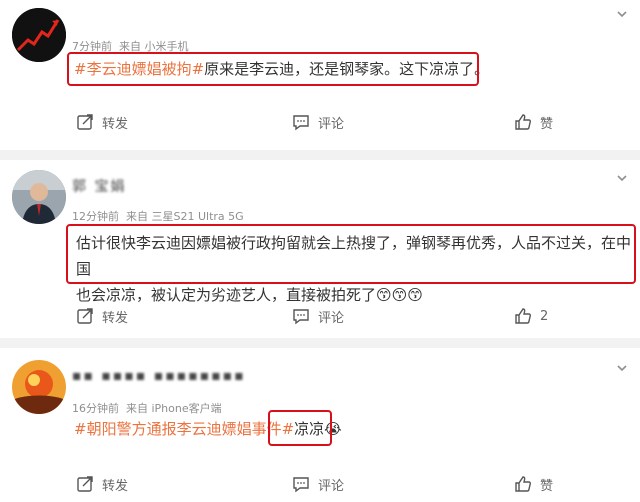  What do you see at coordinates (159, 376) in the screenshot?
I see `username: ▪▪ ▪▪▪▪ ▪▪▪▪▪▪▪▪` at bounding box center [159, 376].